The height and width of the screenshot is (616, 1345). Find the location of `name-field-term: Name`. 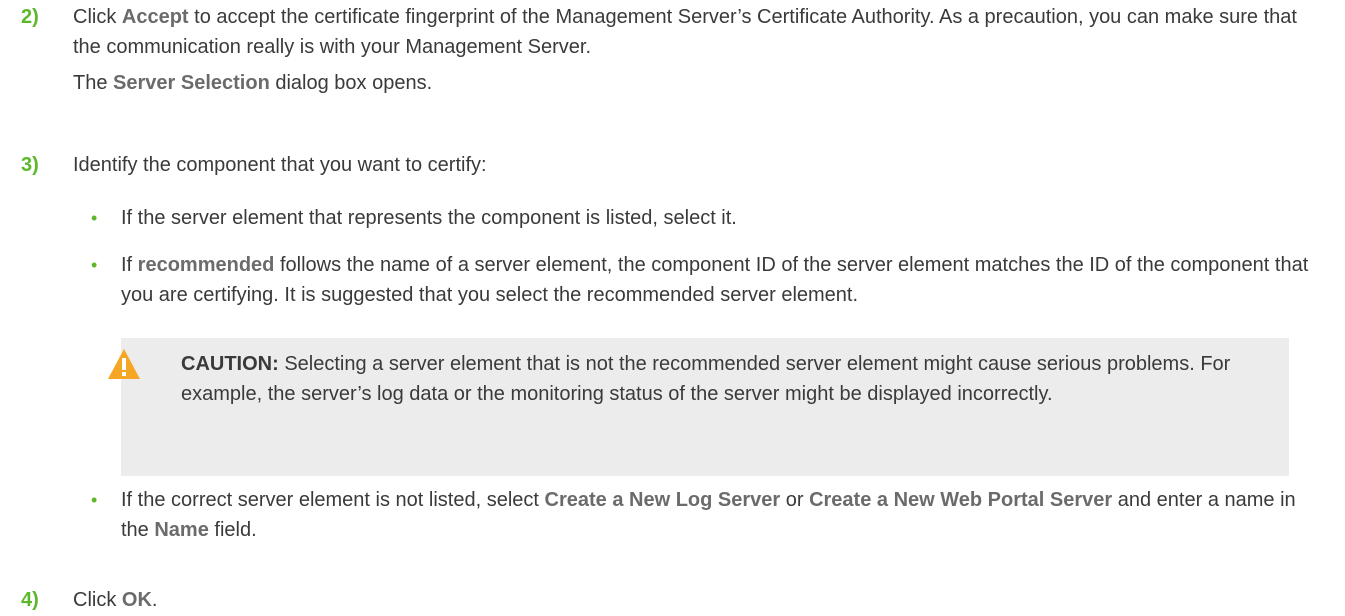

name-field-term: Name is located at coordinates (181, 530).